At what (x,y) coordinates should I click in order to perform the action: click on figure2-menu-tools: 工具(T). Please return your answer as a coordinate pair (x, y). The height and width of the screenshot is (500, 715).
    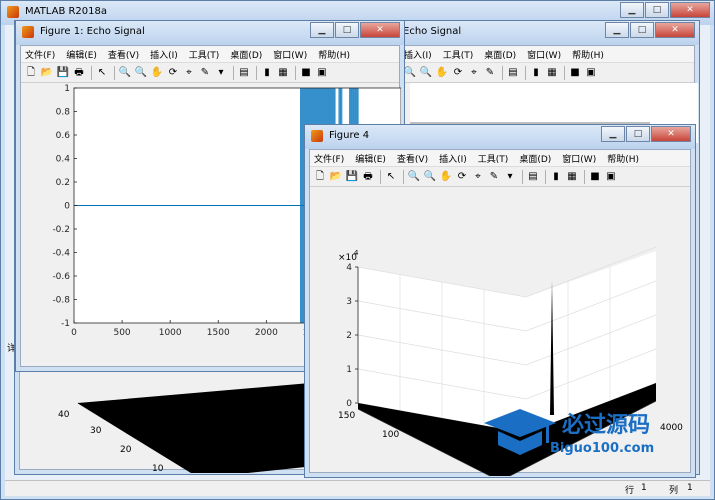
    Looking at the image, I should click on (458, 54).